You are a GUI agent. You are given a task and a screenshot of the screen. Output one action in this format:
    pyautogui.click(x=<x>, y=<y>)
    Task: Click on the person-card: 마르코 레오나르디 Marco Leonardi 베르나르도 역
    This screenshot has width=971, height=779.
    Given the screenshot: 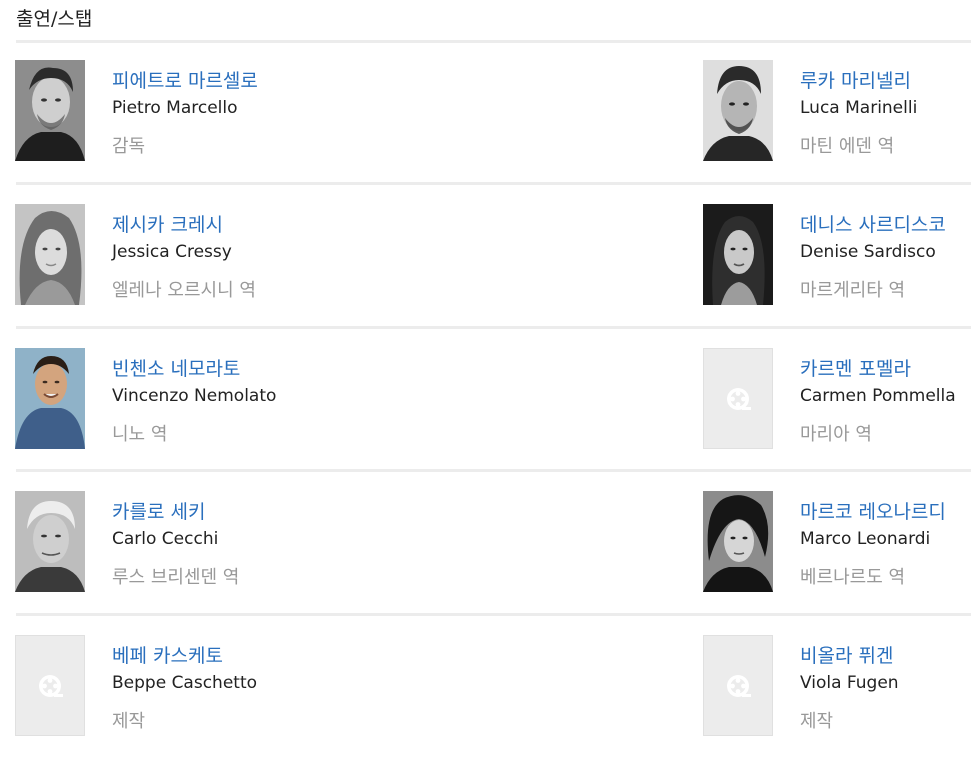 What is the action you would take?
    pyautogui.click(x=837, y=546)
    